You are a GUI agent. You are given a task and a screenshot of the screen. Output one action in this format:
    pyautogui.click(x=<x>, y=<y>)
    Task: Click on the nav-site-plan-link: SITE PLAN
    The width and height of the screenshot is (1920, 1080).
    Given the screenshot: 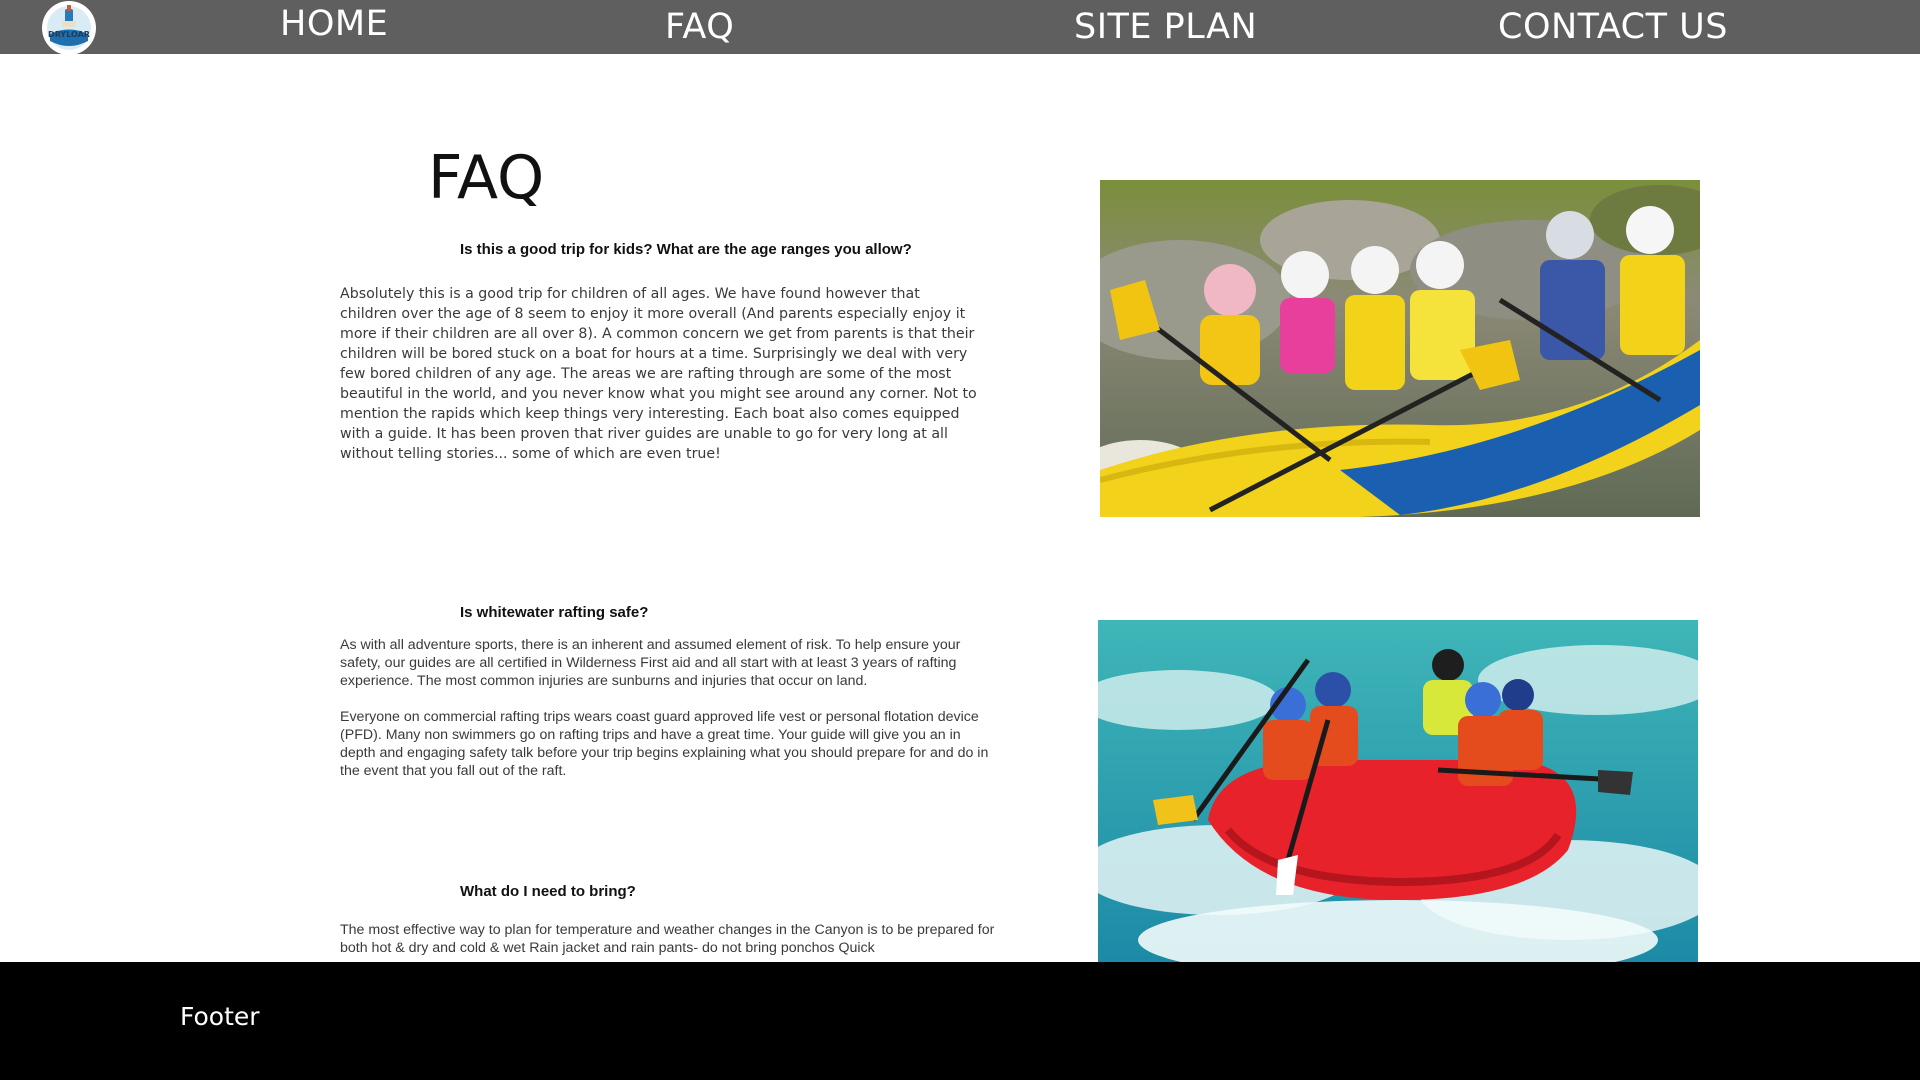 What is the action you would take?
    pyautogui.click(x=1165, y=27)
    